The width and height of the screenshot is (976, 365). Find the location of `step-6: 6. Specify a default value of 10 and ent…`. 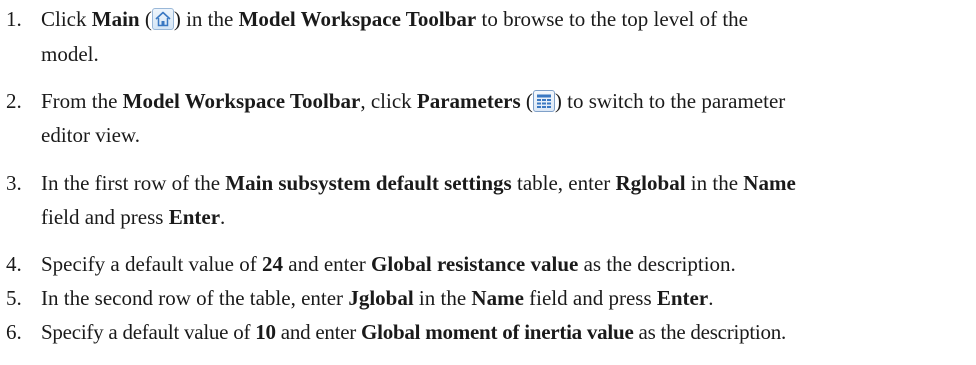

step-6: 6. Specify a default value of 10 and ent… is located at coordinates (487, 332).